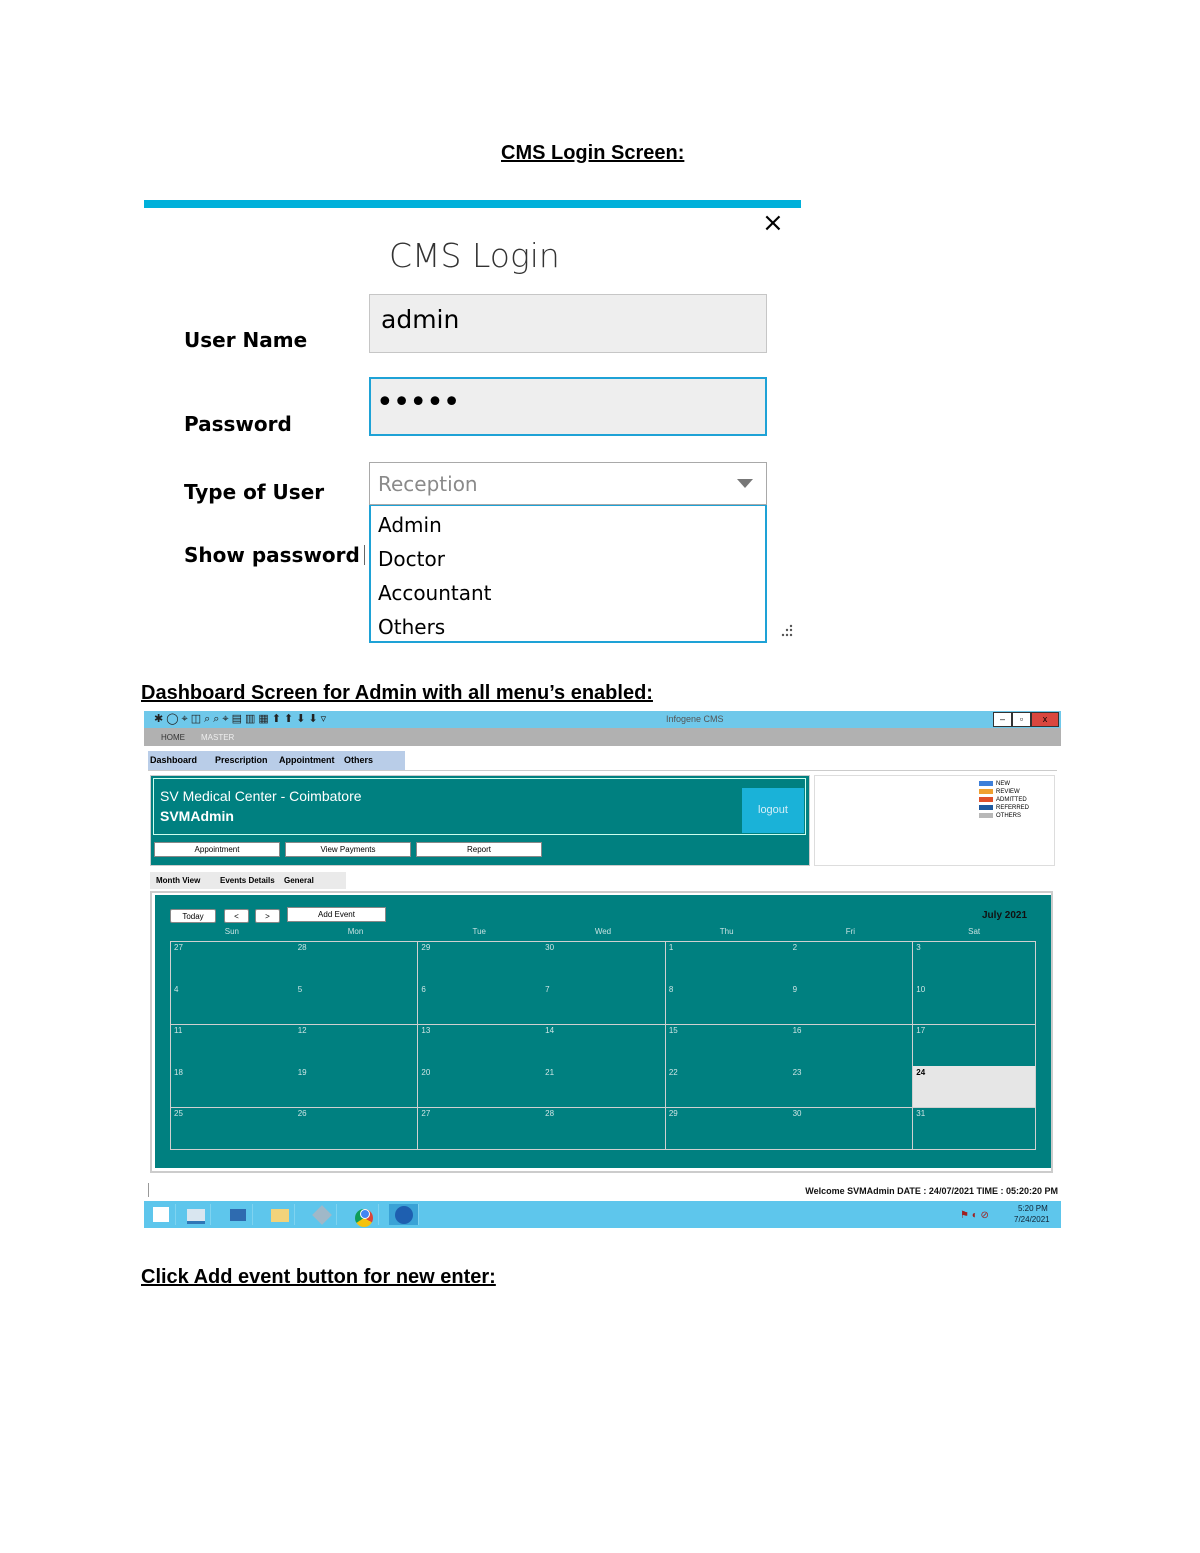  Describe the element at coordinates (418, 402) in the screenshot. I see `password-value: •••••` at that location.